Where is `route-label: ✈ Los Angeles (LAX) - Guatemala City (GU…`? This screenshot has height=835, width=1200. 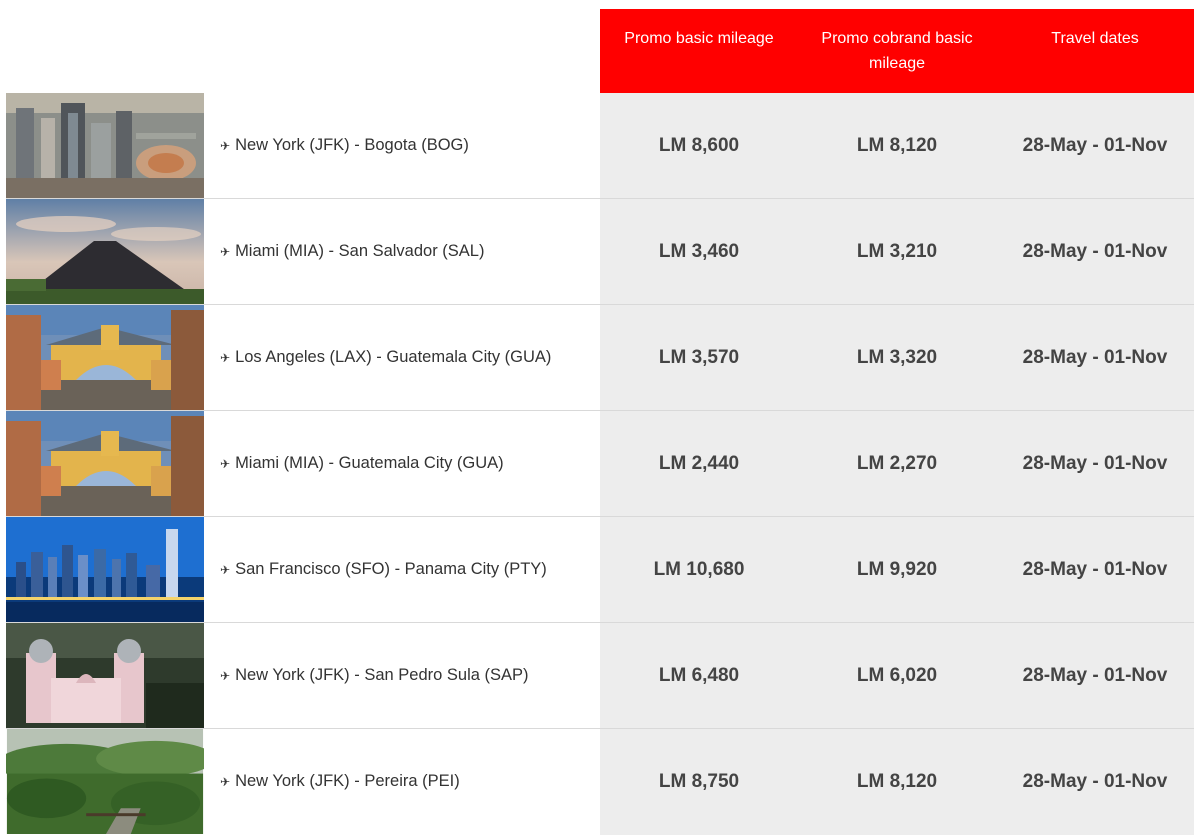 route-label: ✈ Los Angeles (LAX) - Guatemala City (GU… is located at coordinates (385, 357).